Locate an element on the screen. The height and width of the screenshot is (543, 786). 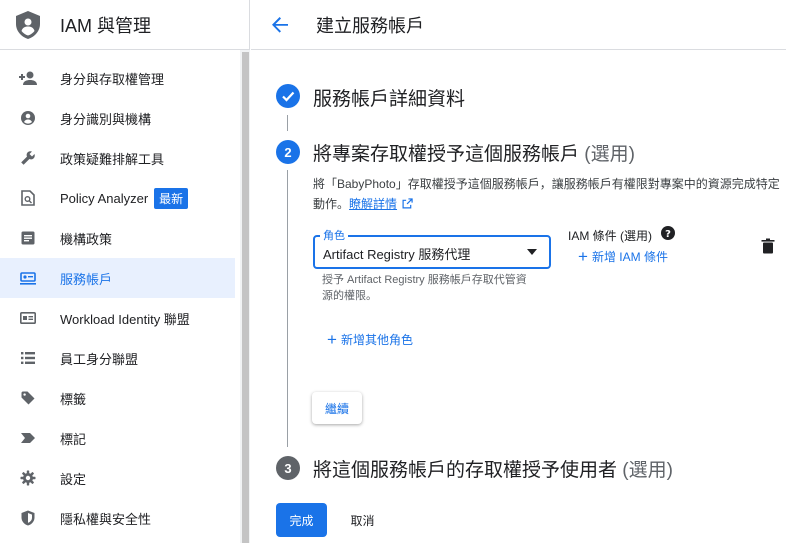
help-icon: ? is located at coordinates (668, 233).